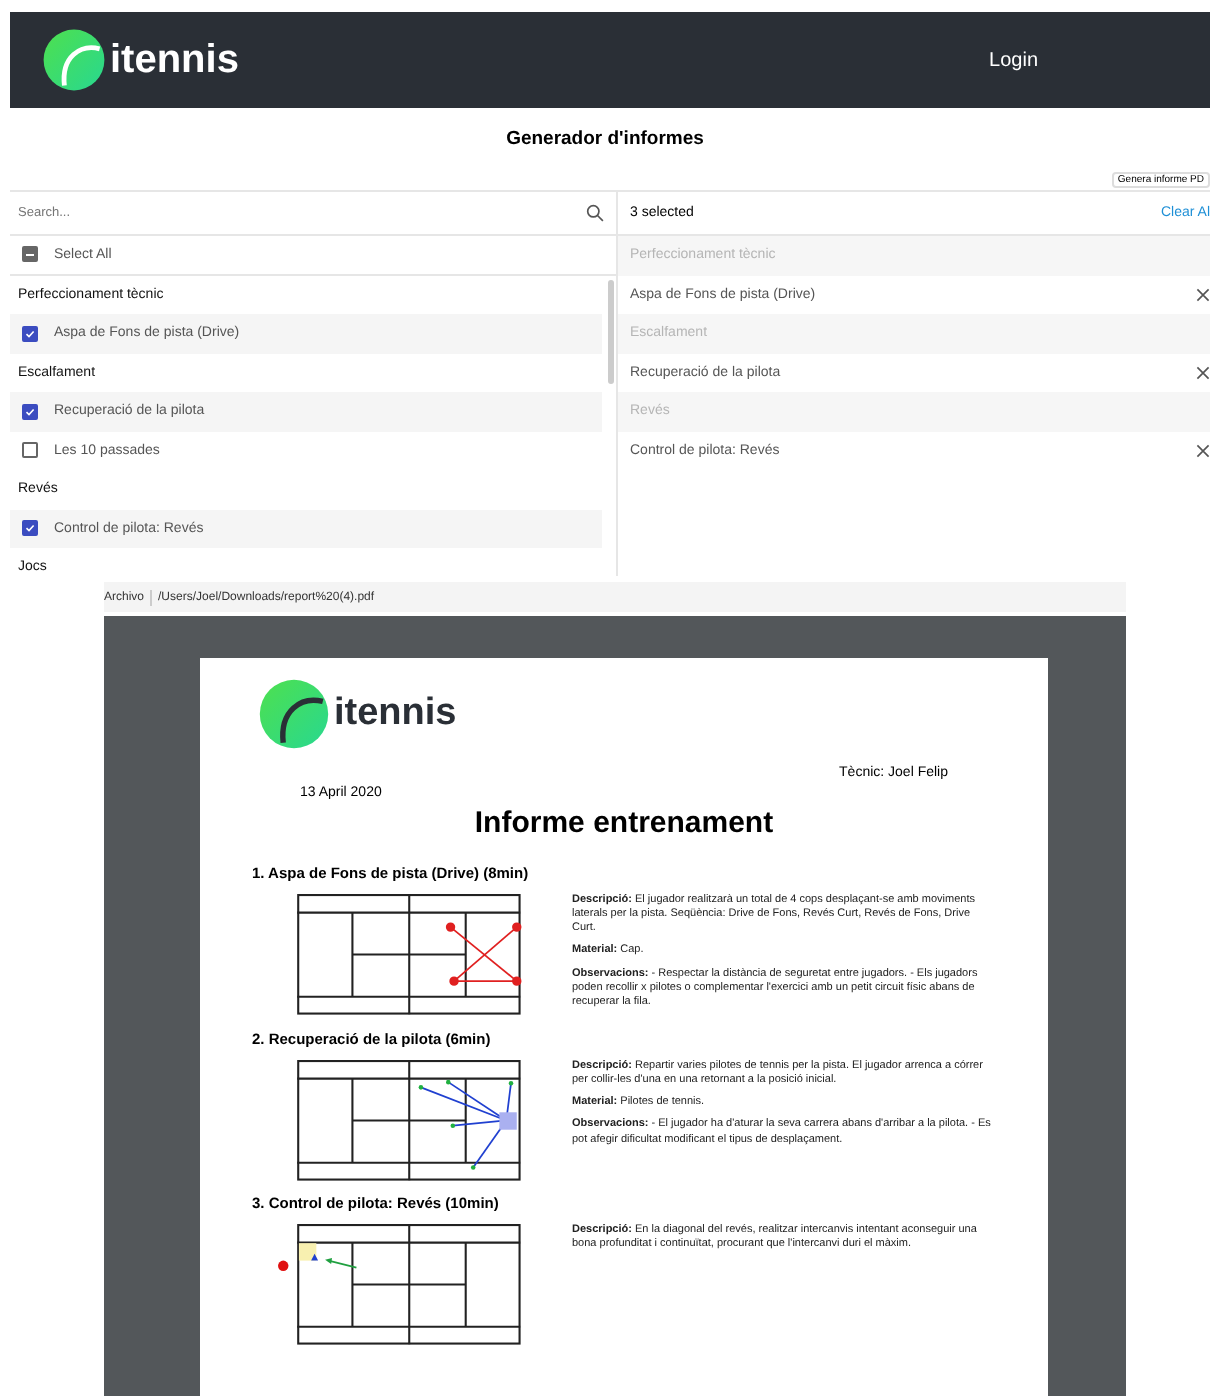 This screenshot has height=1396, width=1210. What do you see at coordinates (1013, 60) in the screenshot?
I see `login-link: Login` at bounding box center [1013, 60].